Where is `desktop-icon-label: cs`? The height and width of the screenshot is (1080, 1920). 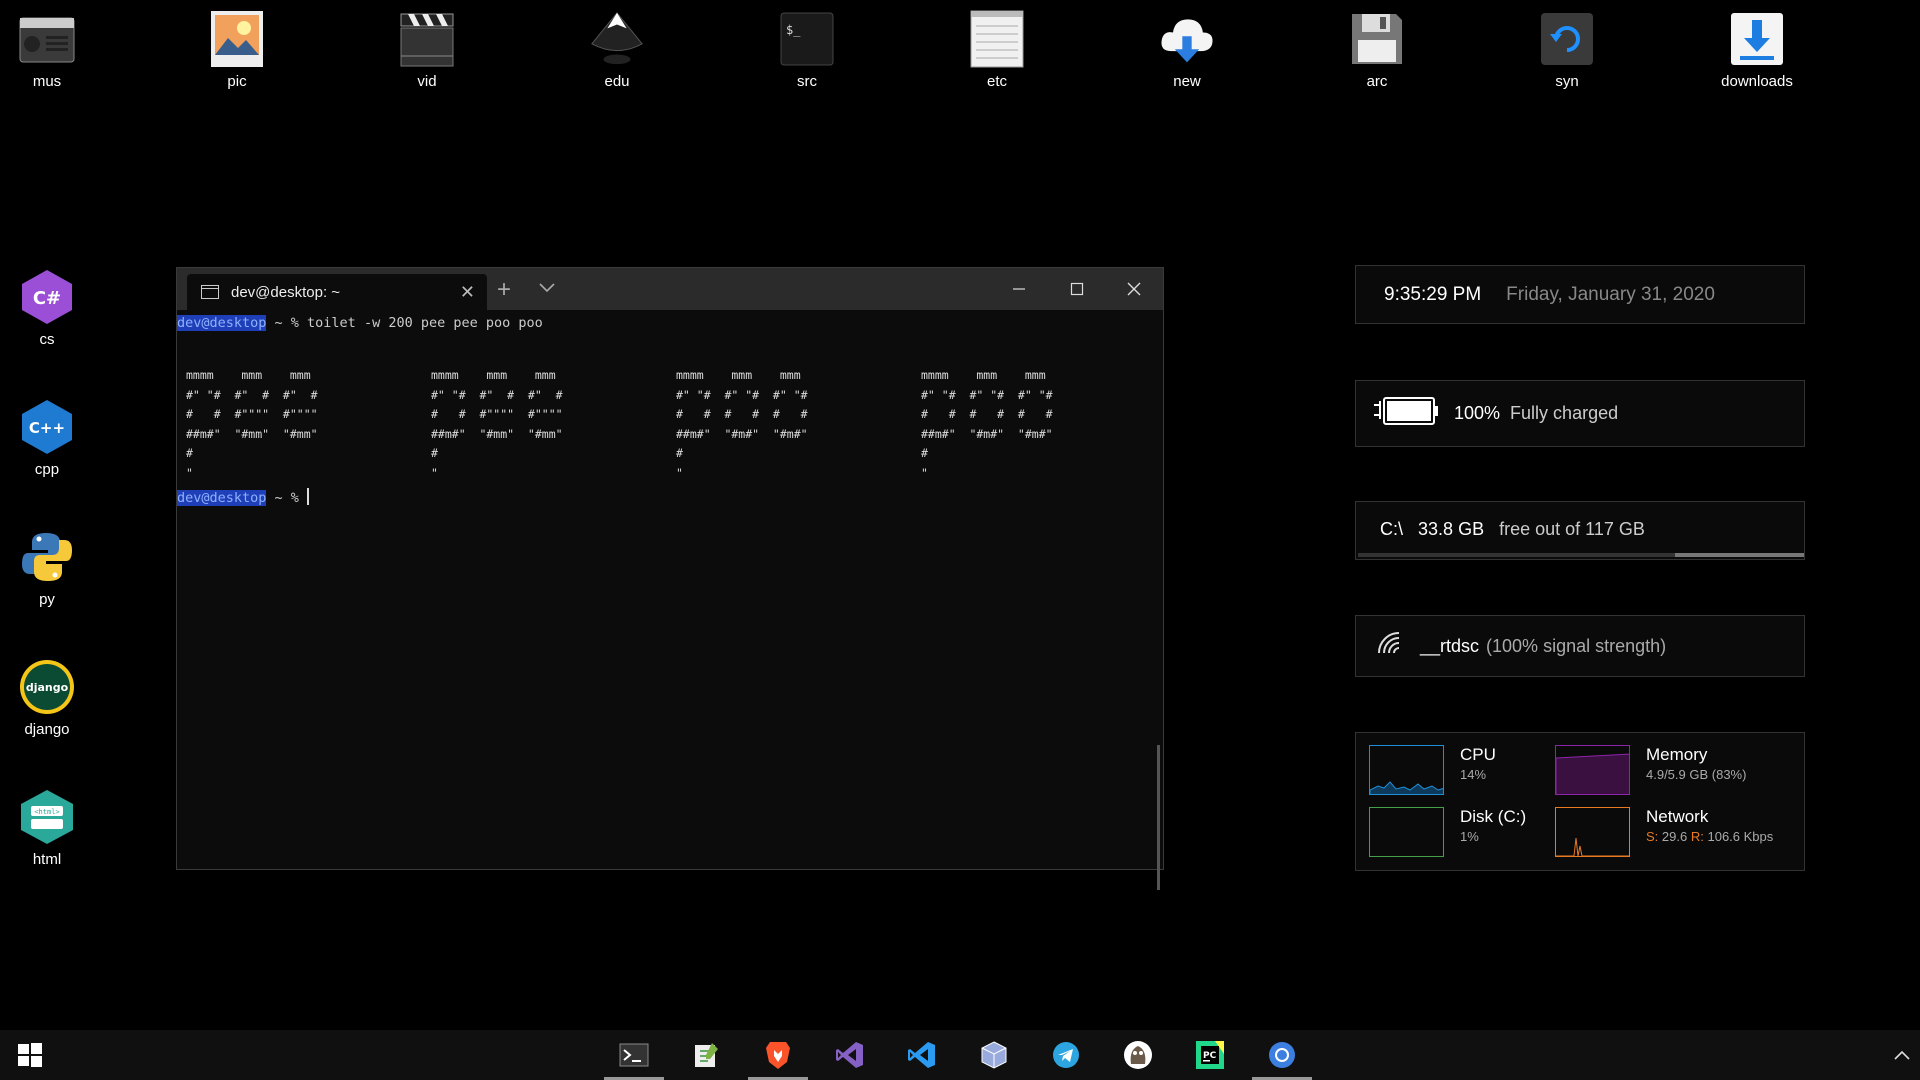 desktop-icon-label: cs is located at coordinates (47, 339).